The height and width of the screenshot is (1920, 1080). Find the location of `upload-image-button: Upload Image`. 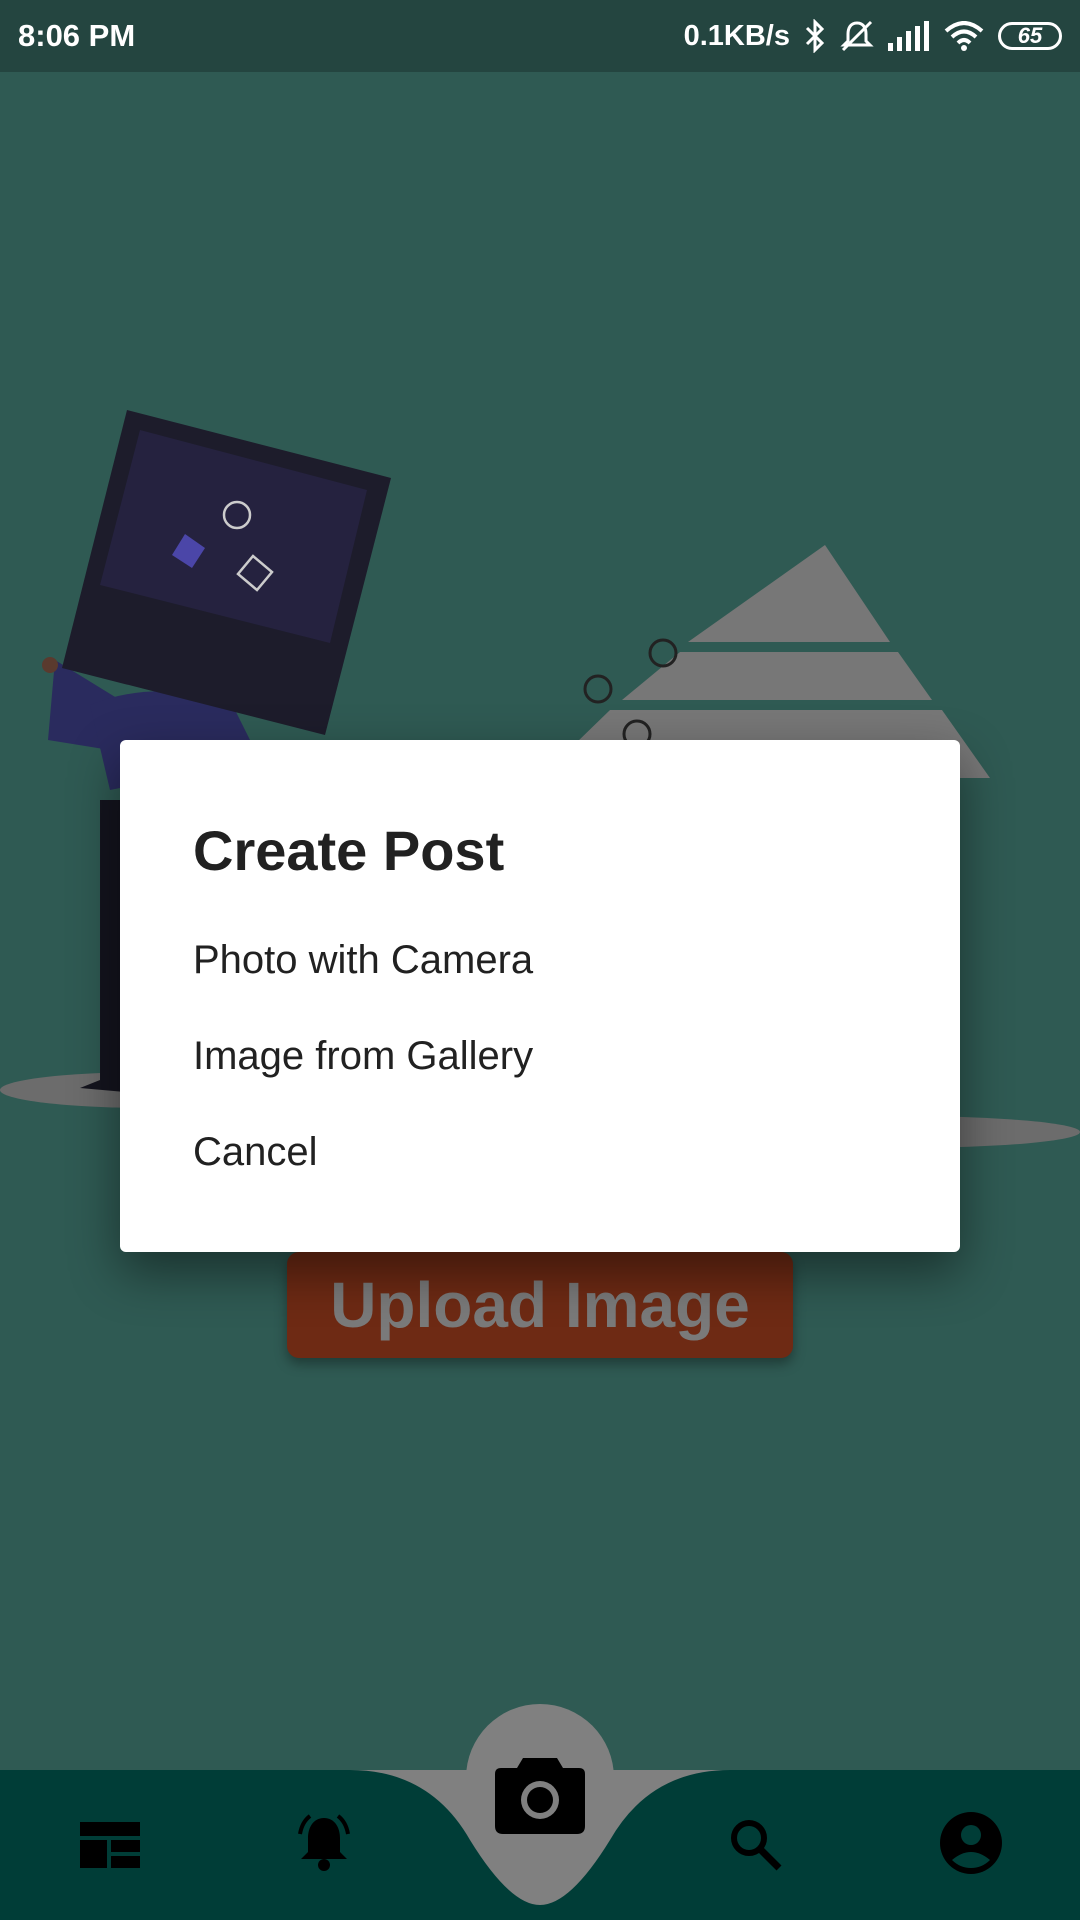

upload-image-button: Upload Image is located at coordinates (540, 1305).